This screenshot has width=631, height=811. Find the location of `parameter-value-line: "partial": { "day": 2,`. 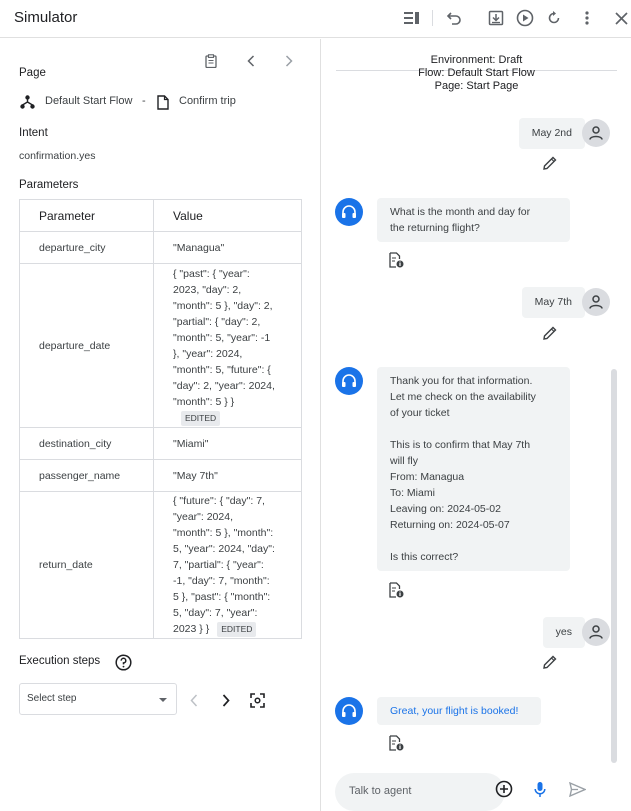

parameter-value-line: "partial": { "day": 2, is located at coordinates (217, 321).